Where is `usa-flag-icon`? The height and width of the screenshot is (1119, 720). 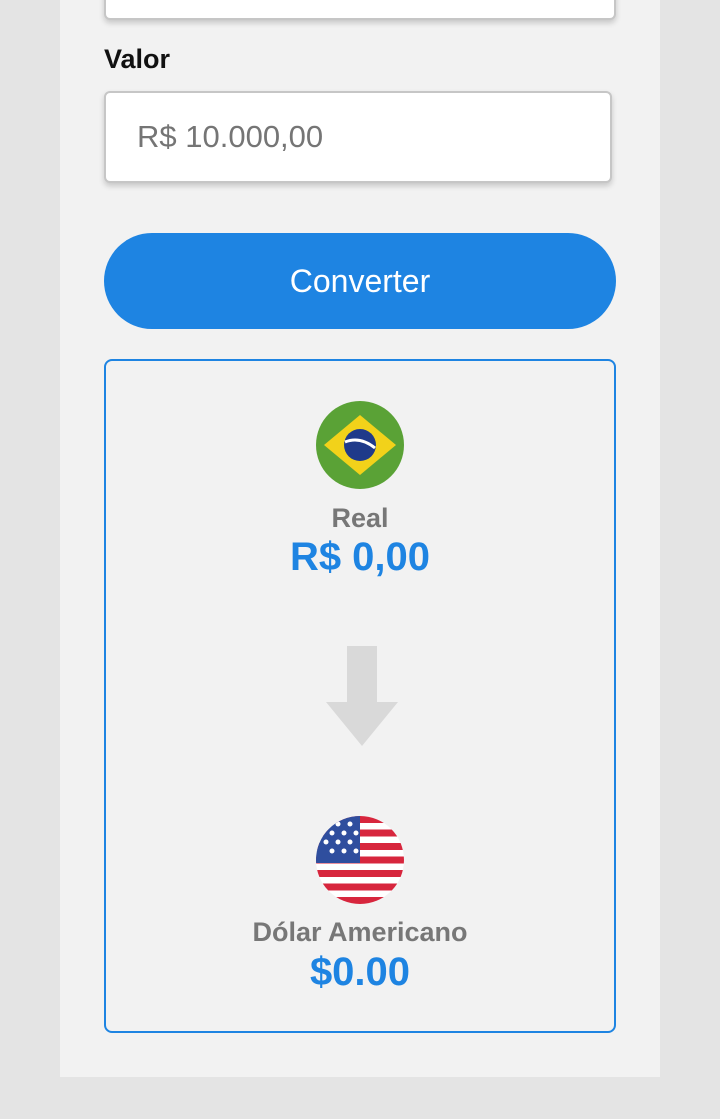 usa-flag-icon is located at coordinates (360, 860).